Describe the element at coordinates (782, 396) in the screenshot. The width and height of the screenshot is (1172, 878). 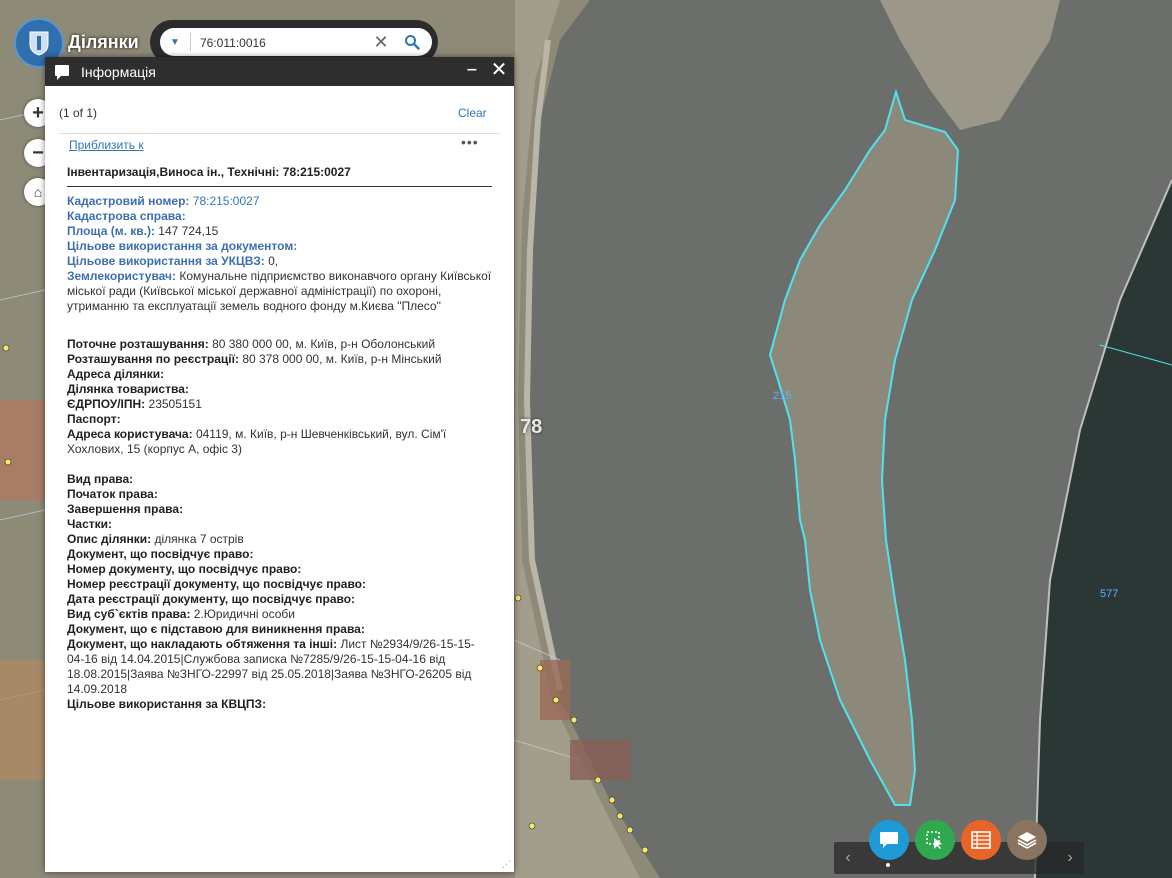
I see `map-label-island-parcel: 215` at that location.